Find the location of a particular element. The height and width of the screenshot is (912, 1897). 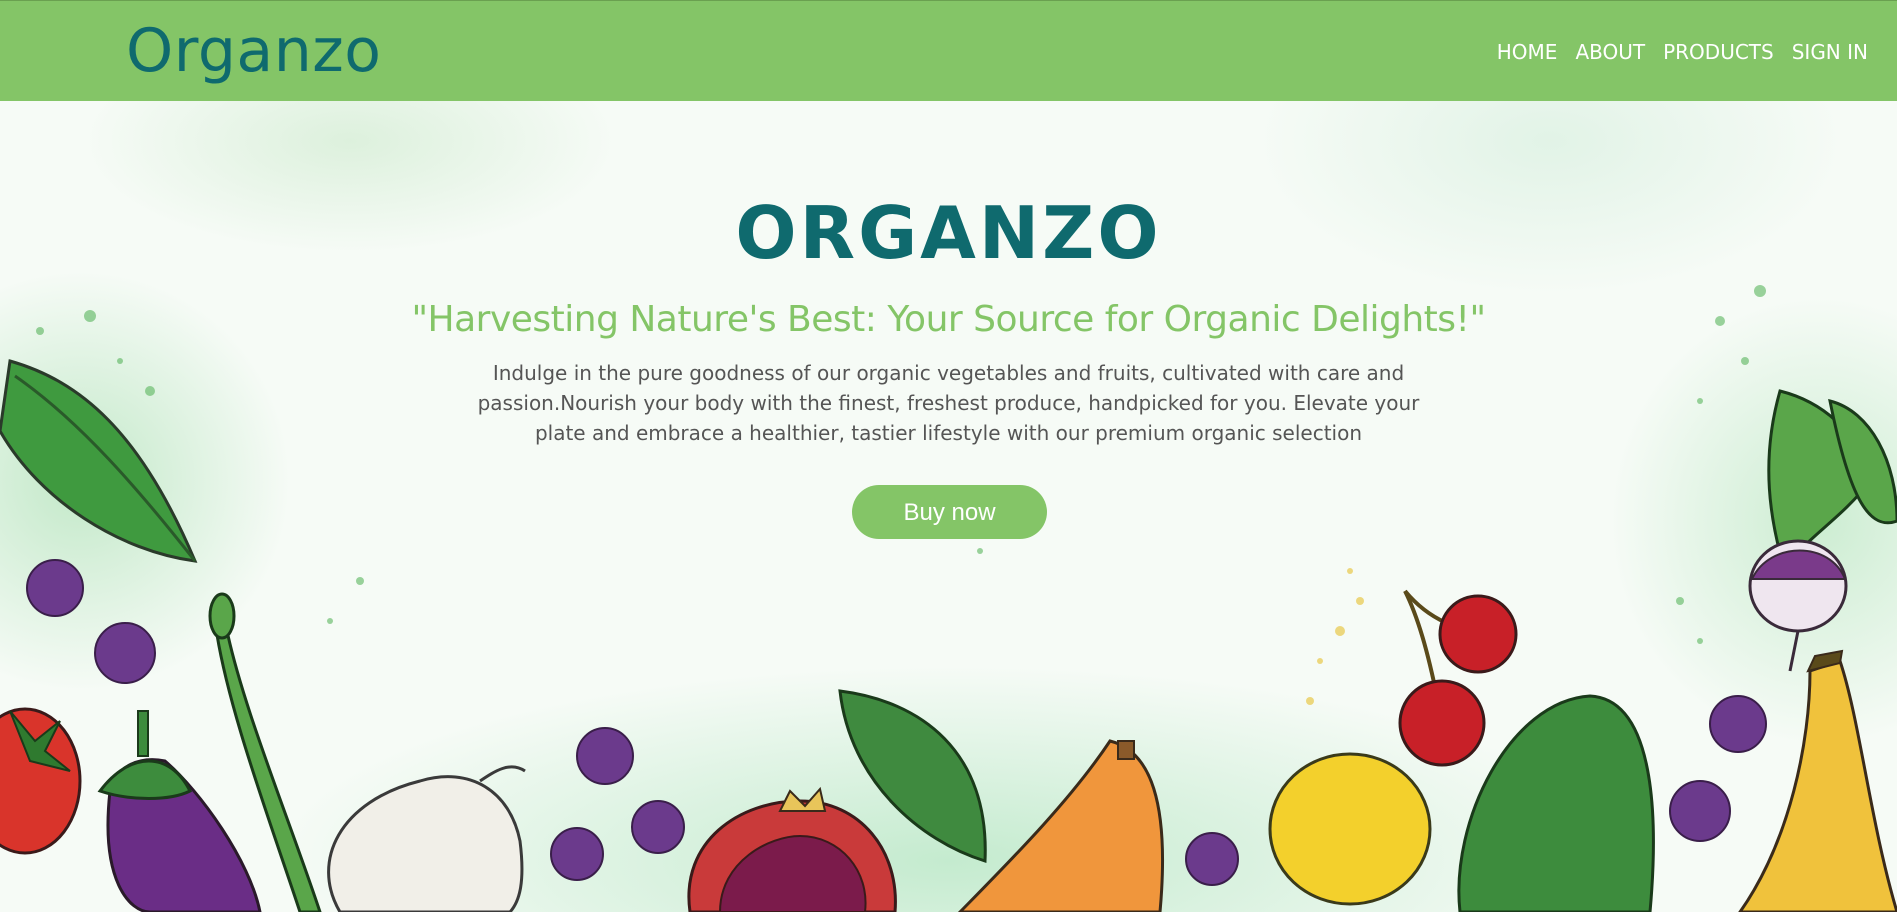

eggplant-icon is located at coordinates (179, 811).